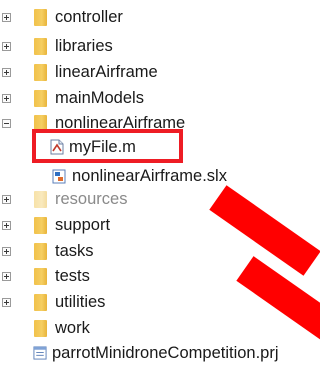 This screenshot has width=320, height=366. I want to click on folder-label: support, so click(83, 224).